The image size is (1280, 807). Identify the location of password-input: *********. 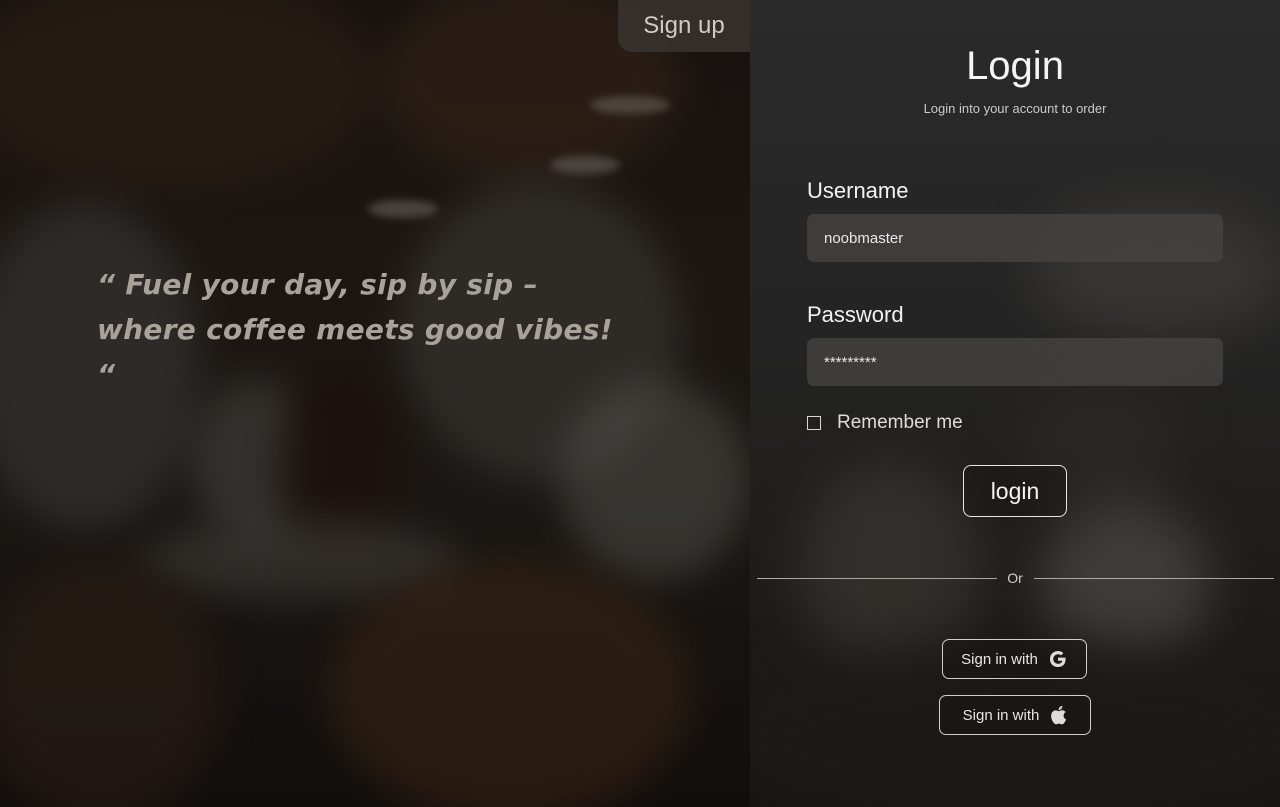
(1015, 362).